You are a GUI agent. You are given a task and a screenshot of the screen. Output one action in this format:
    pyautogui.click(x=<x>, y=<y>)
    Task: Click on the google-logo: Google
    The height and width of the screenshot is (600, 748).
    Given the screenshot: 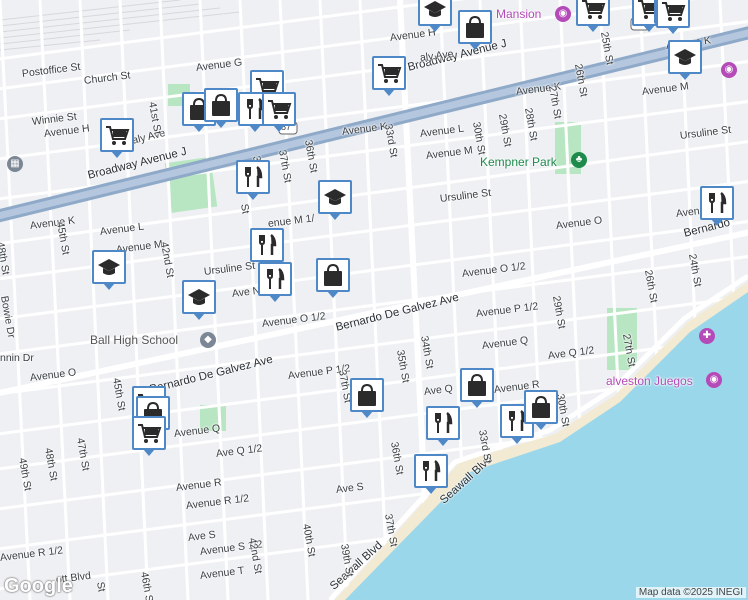 What is the action you would take?
    pyautogui.click(x=38, y=586)
    